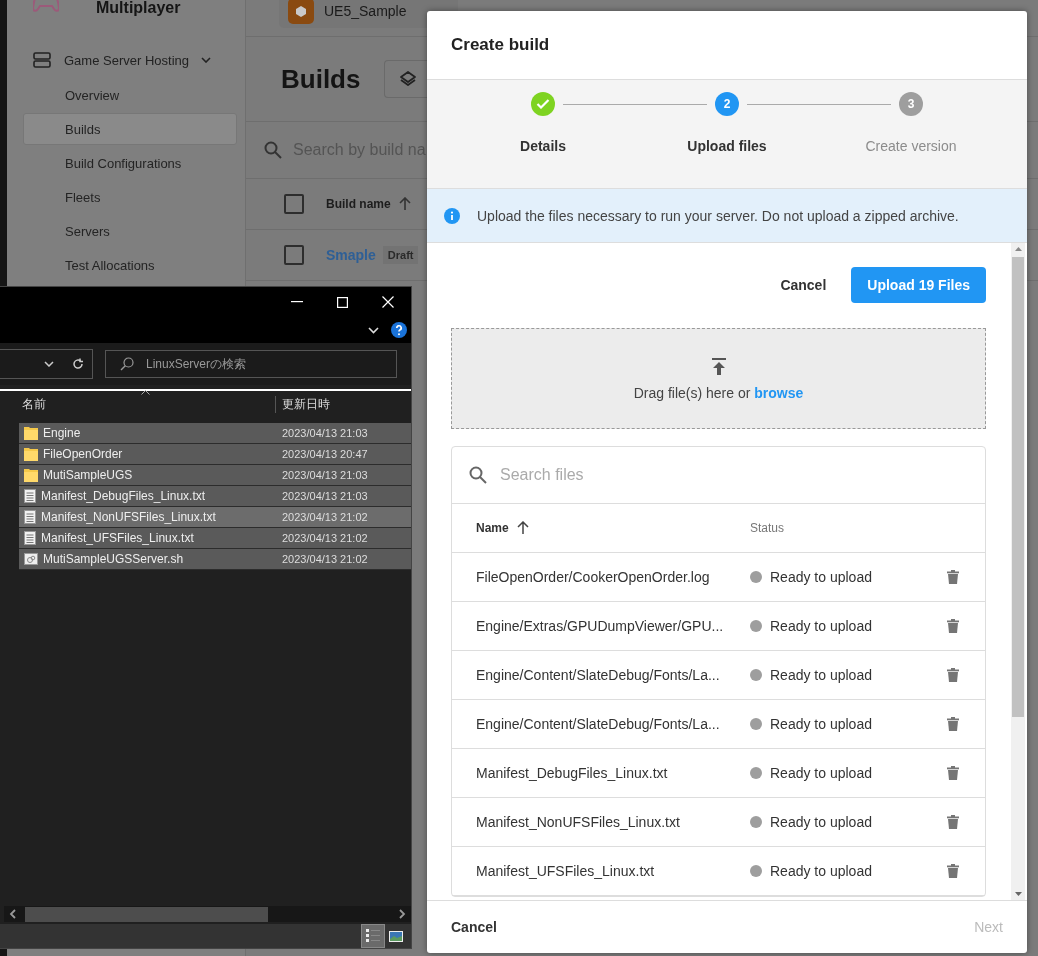 This screenshot has width=1038, height=956. I want to click on file-row: MutiSampleUGSServer.sh 2023/04/13 21:02, so click(215, 559).